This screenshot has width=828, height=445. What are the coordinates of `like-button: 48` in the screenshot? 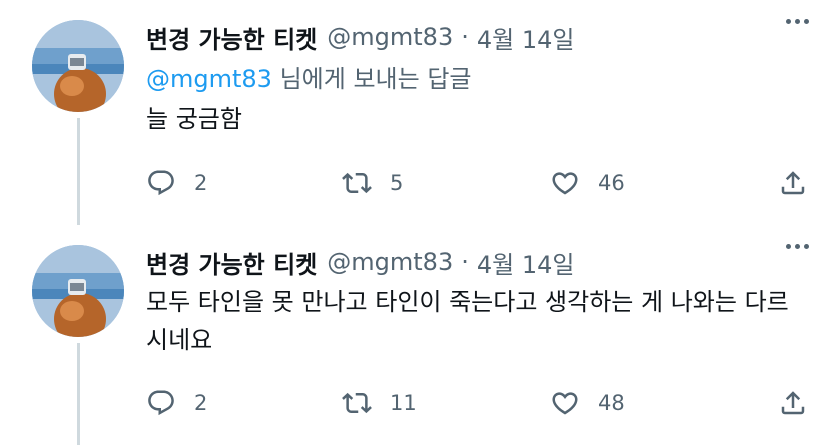 It's located at (587, 403).